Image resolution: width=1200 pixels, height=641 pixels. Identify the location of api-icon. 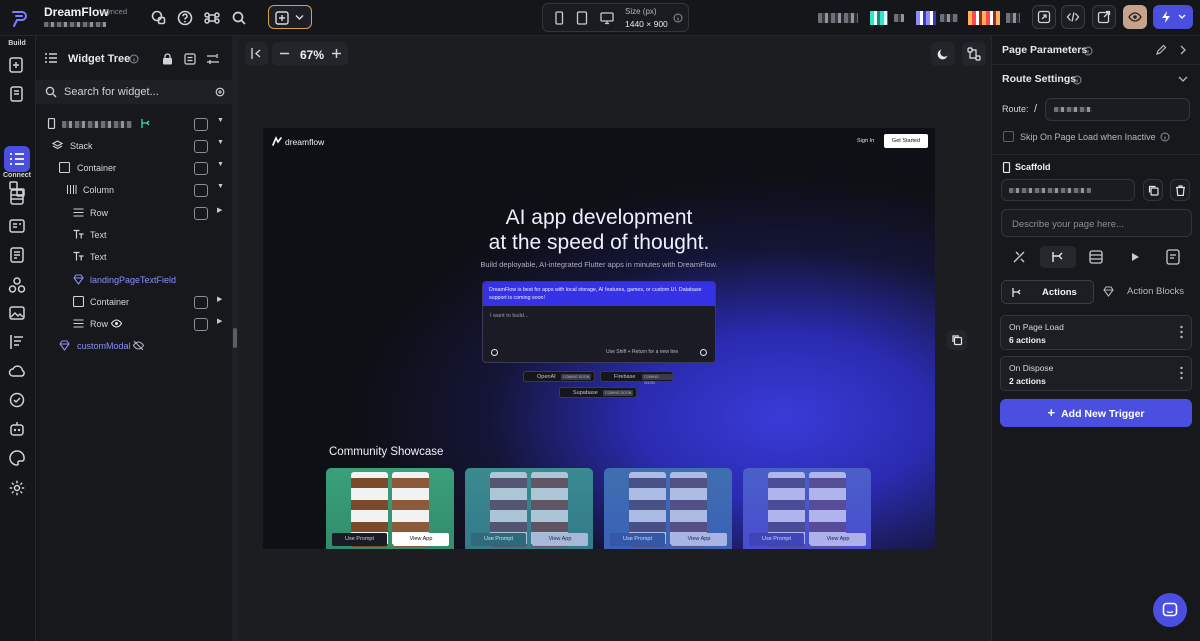
(17, 226).